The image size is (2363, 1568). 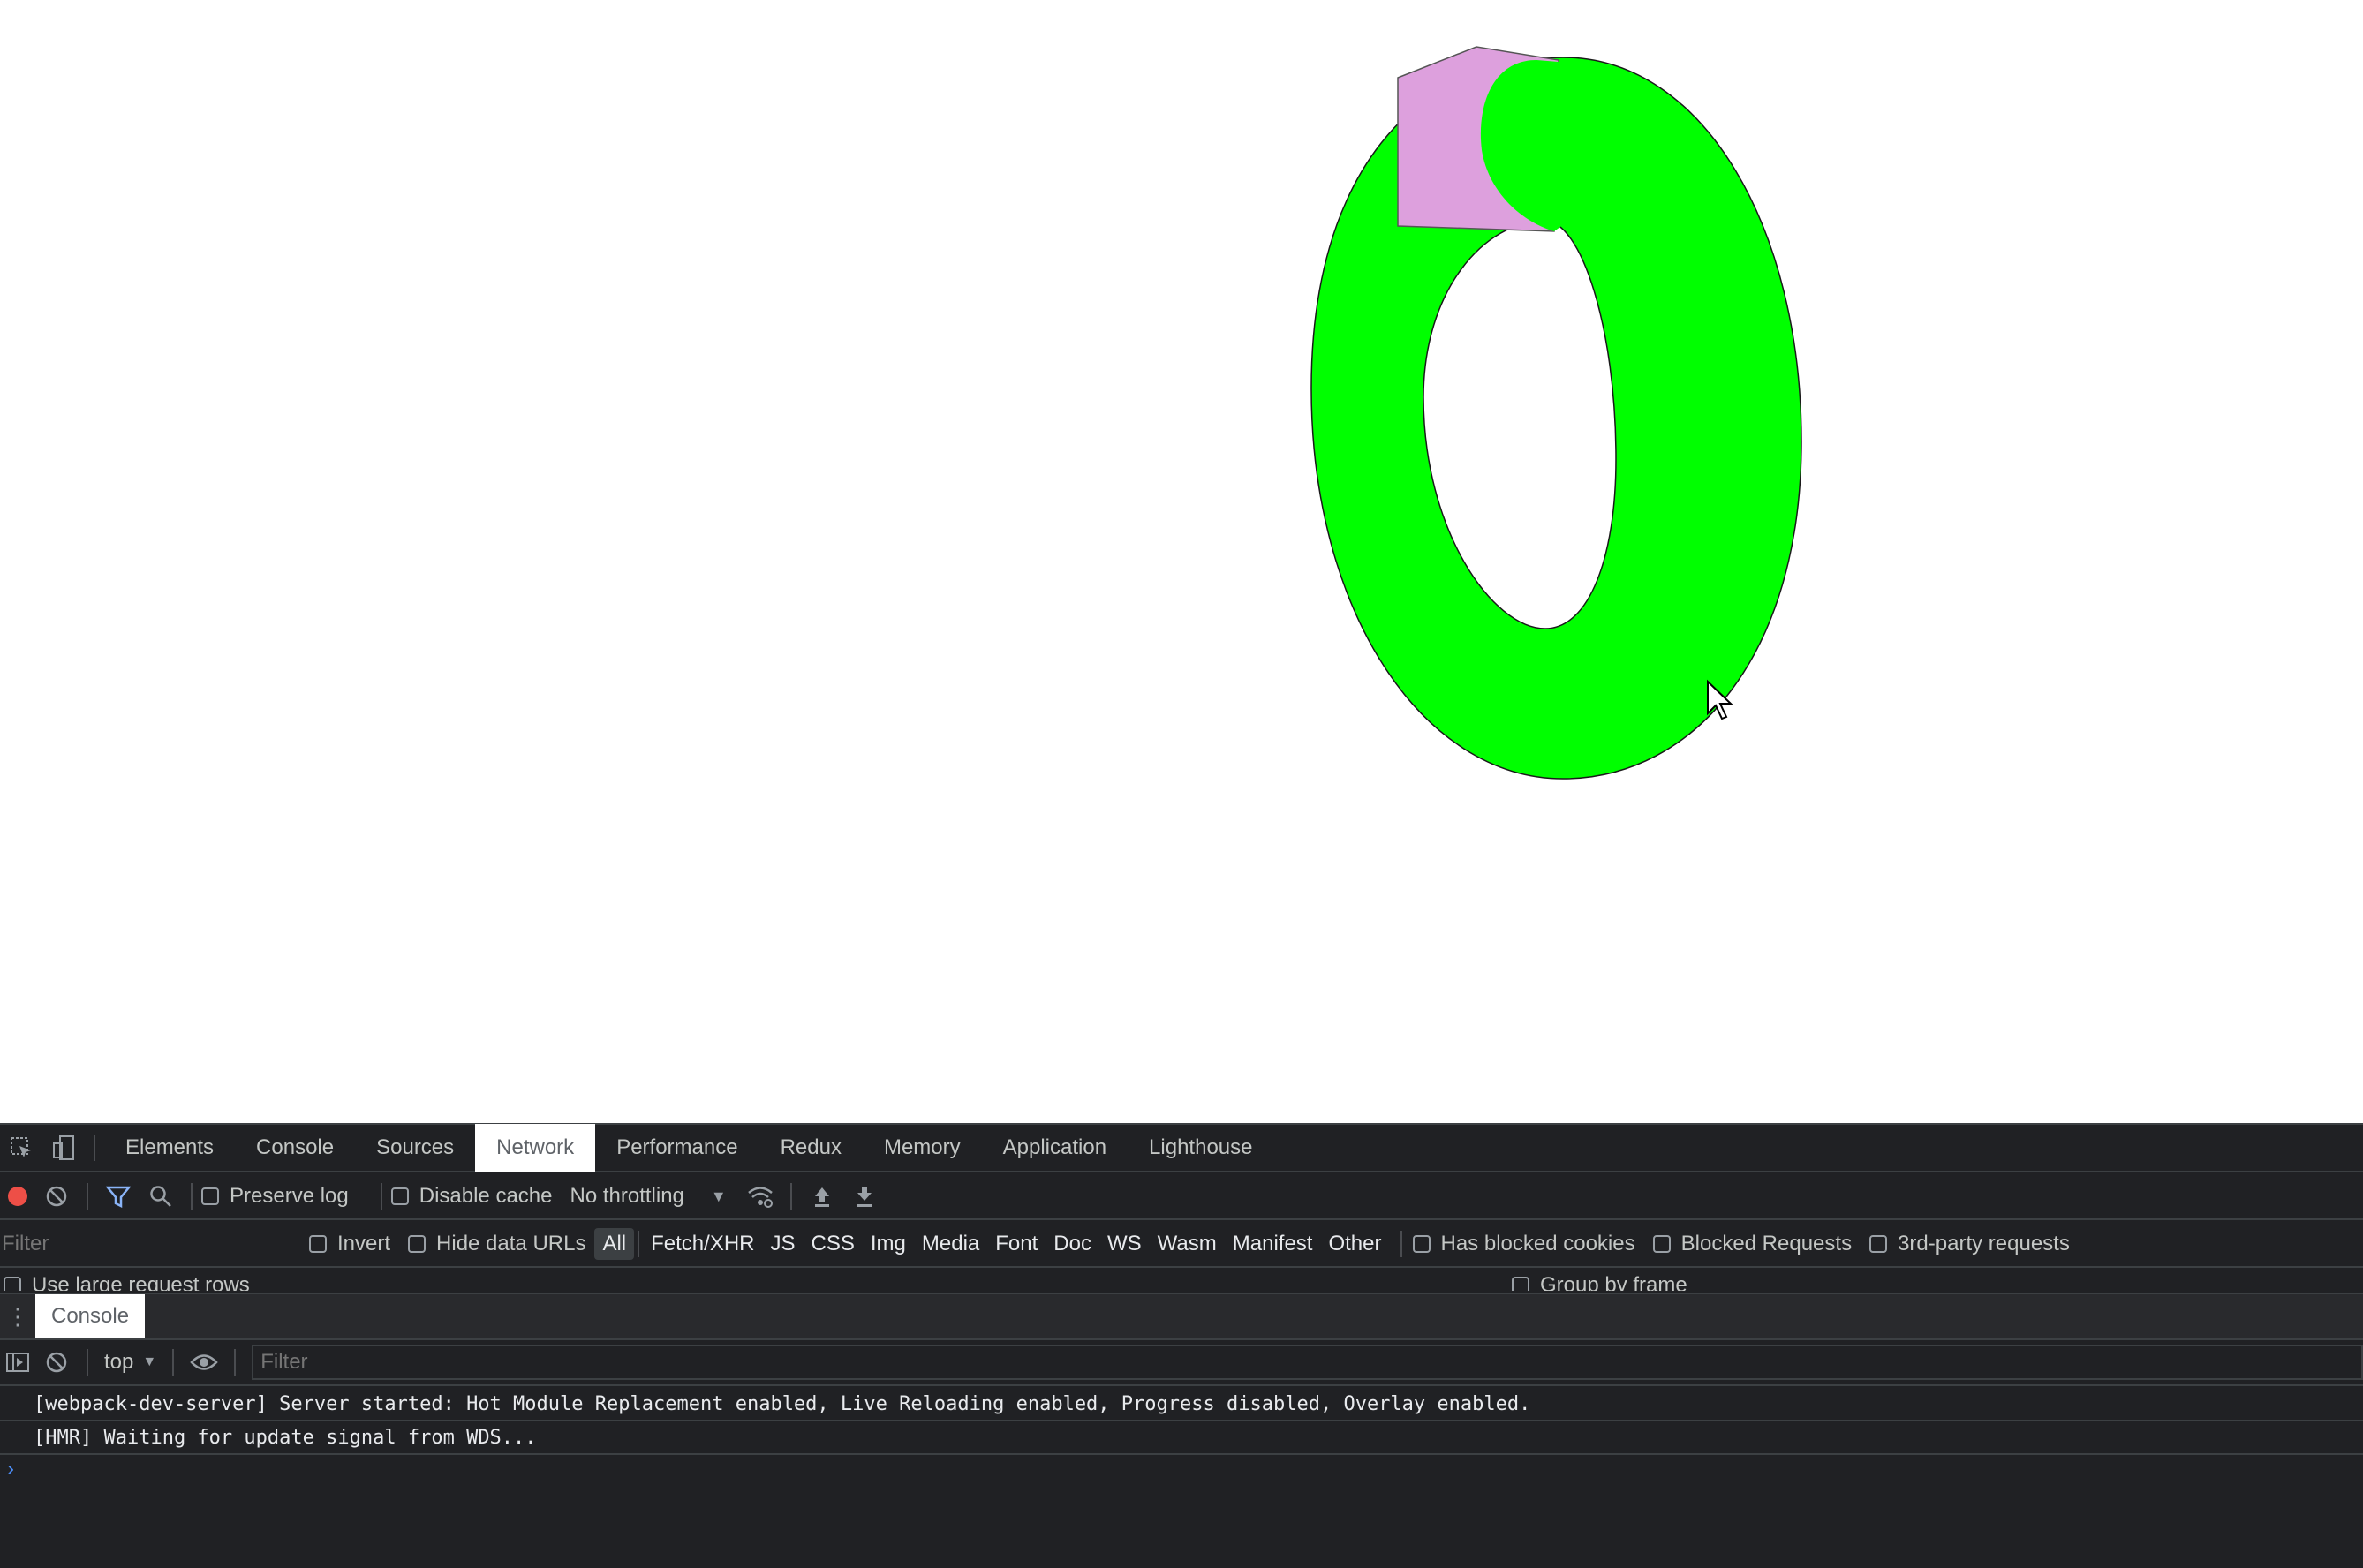 What do you see at coordinates (1181, 1279) in the screenshot?
I see `network-settings-row: Use large request rows Group by frame` at bounding box center [1181, 1279].